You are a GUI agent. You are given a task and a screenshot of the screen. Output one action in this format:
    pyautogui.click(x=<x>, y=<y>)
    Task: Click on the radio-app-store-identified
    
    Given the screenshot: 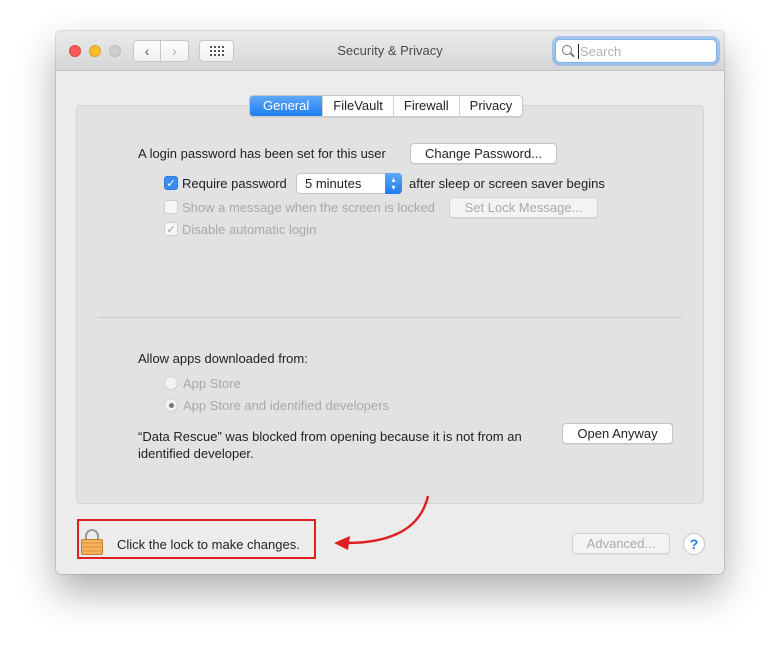 What is the action you would take?
    pyautogui.click(x=171, y=405)
    